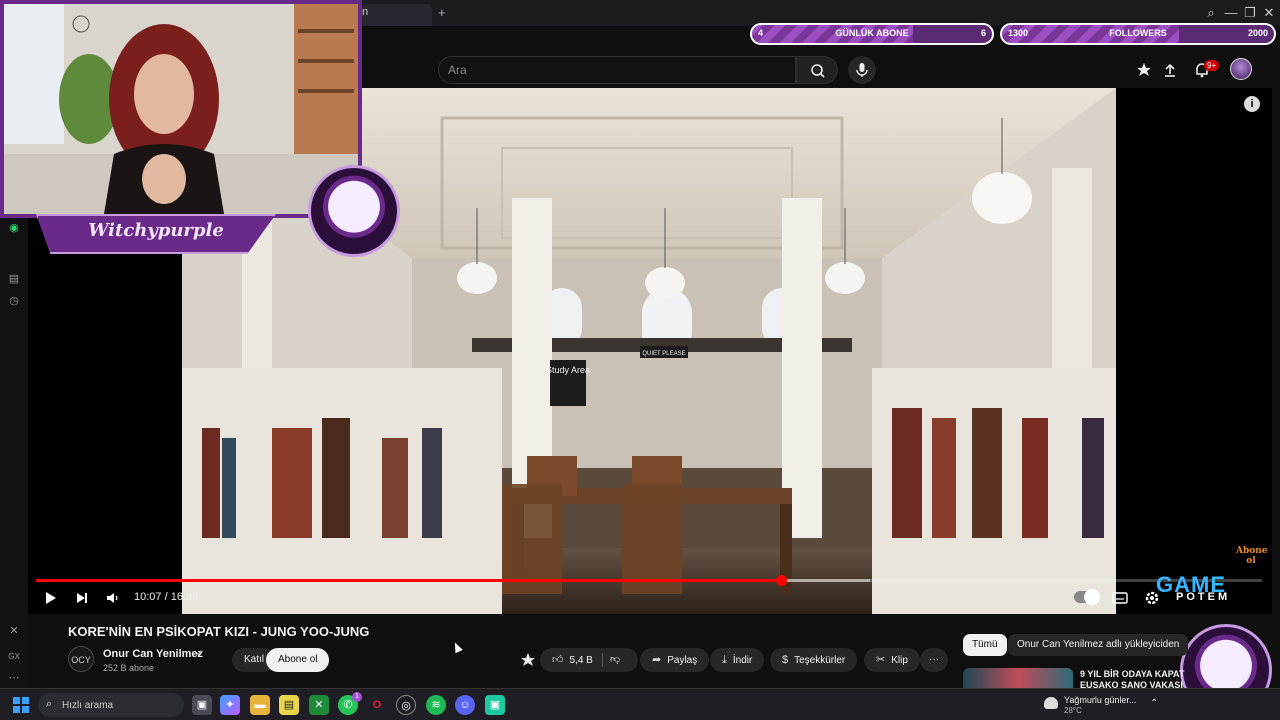 The width and height of the screenshot is (1280, 720). Describe the element at coordinates (1098, 645) in the screenshot. I see `chip-uploader: Onur Can Yenilmez adlı yükleyiciden` at that location.